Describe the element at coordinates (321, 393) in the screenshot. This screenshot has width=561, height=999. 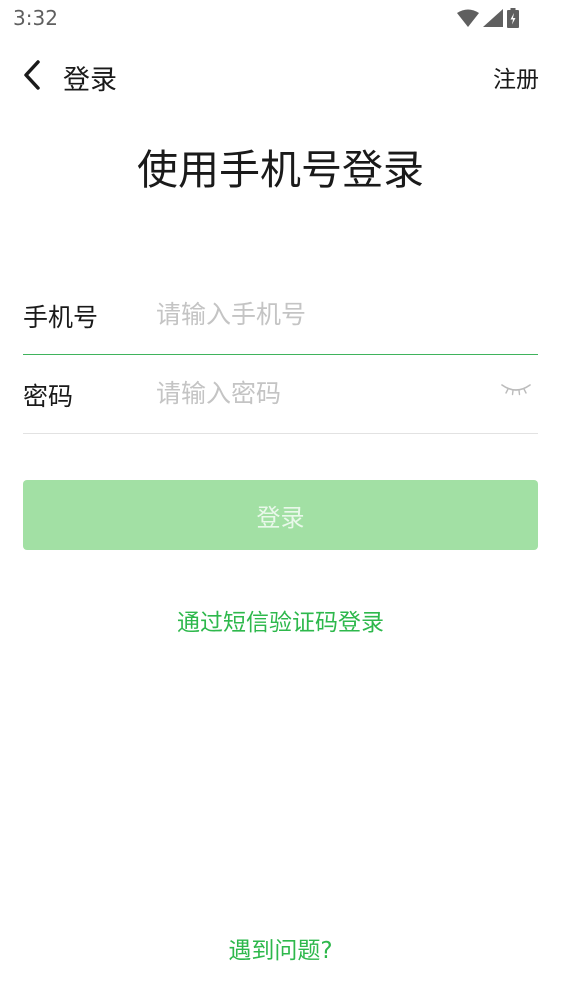
I see `password-input` at that location.